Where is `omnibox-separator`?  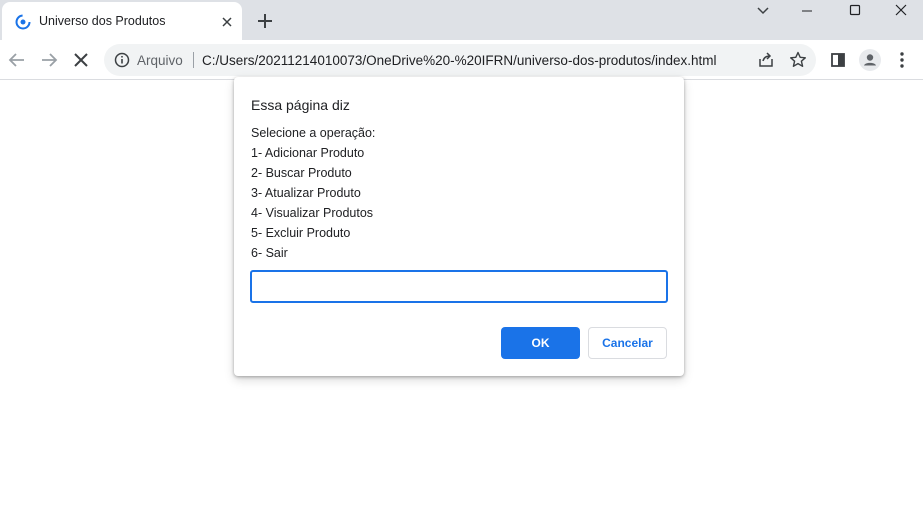 omnibox-separator is located at coordinates (193, 60).